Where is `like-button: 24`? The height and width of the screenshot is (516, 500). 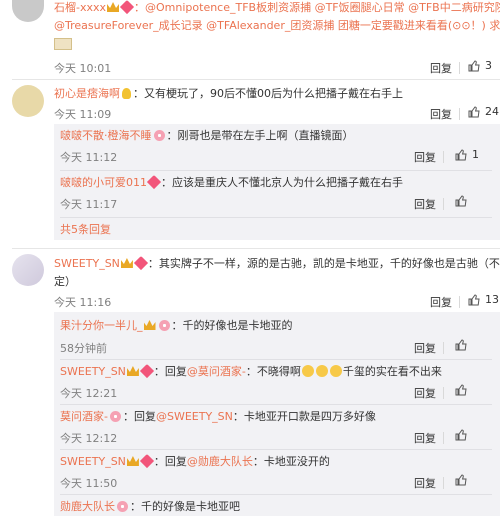
like-button: 24 is located at coordinates (483, 111).